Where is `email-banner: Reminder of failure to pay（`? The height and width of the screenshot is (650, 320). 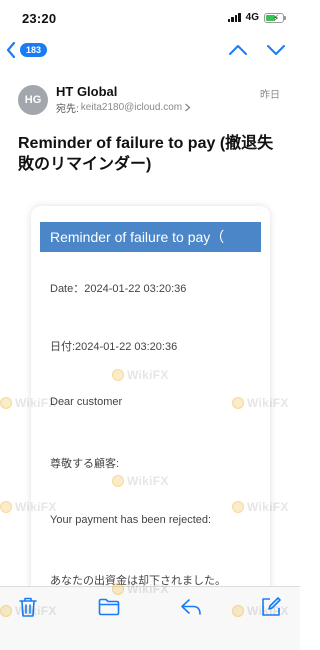 email-banner: Reminder of failure to pay（ is located at coordinates (150, 237).